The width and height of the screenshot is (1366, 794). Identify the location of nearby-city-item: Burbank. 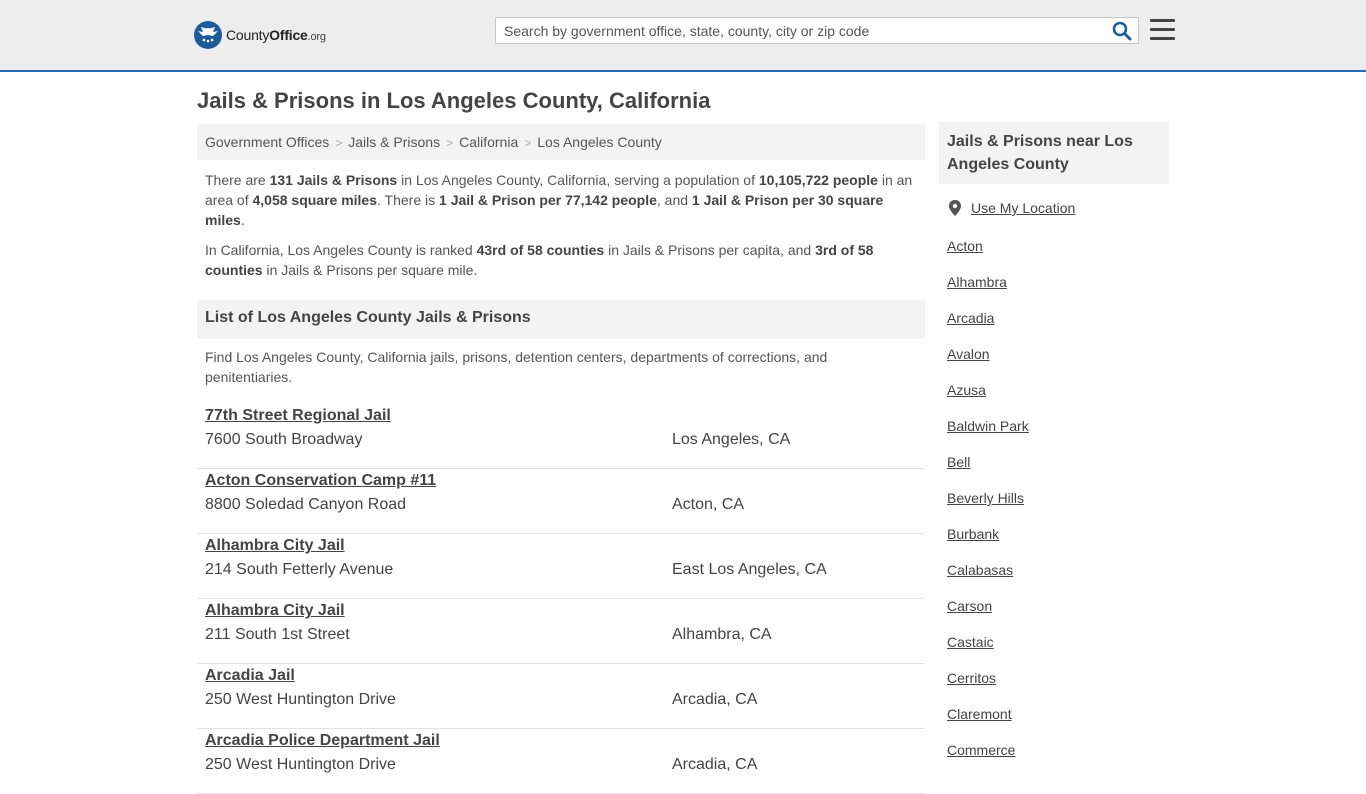
(988, 542).